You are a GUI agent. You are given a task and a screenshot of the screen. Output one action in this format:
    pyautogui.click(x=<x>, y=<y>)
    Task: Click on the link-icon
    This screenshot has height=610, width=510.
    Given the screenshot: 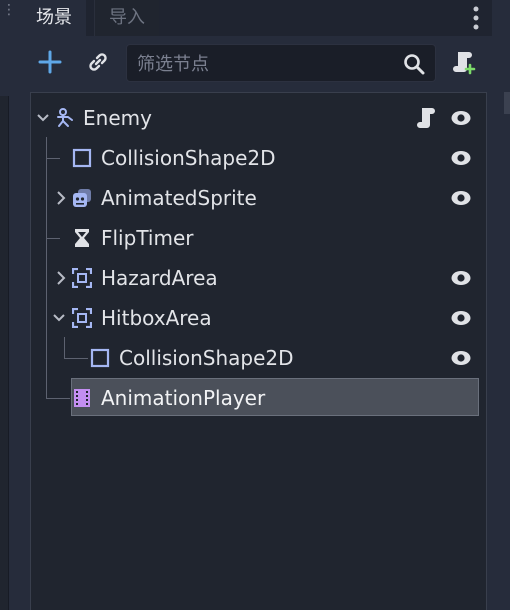 What is the action you would take?
    pyautogui.click(x=98, y=62)
    